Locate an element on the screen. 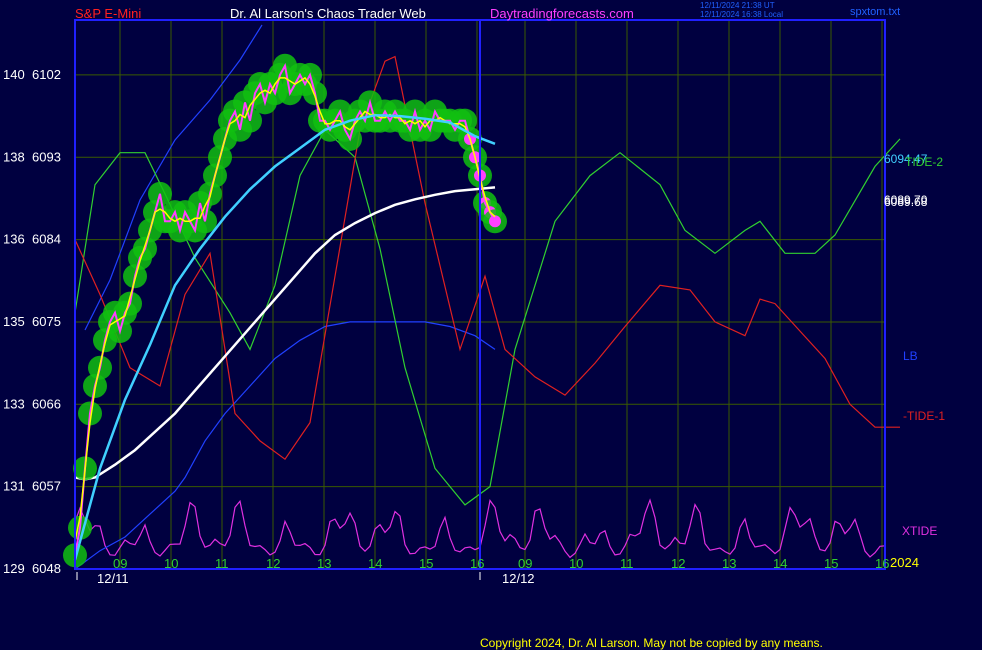  legend-lb: LB is located at coordinates (910, 356).